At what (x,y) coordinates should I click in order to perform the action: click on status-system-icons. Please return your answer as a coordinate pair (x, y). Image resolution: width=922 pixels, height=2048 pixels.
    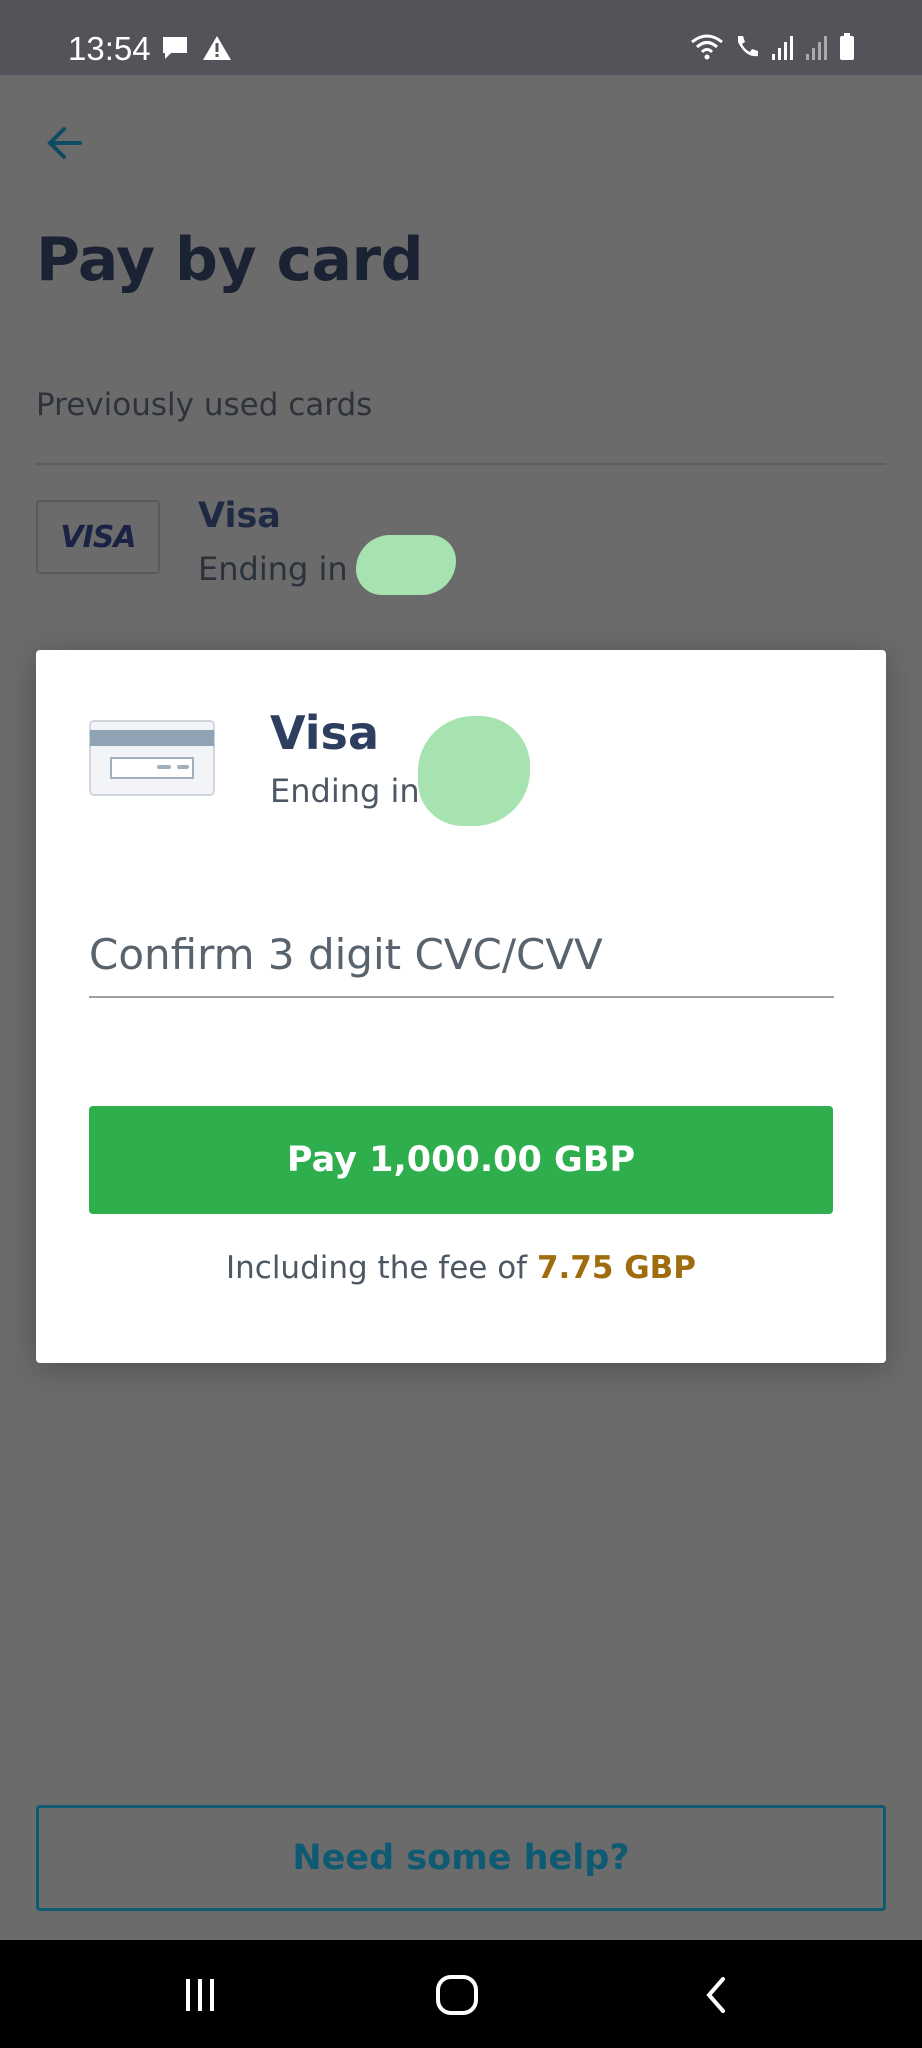
    Looking at the image, I should click on (773, 49).